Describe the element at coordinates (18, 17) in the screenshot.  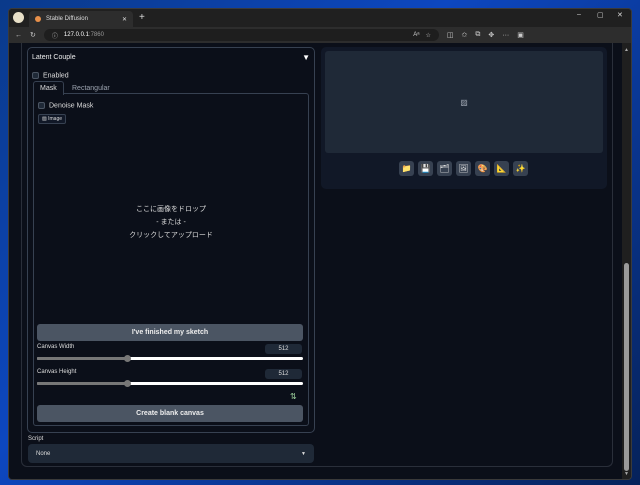
I see `profile-icon` at that location.